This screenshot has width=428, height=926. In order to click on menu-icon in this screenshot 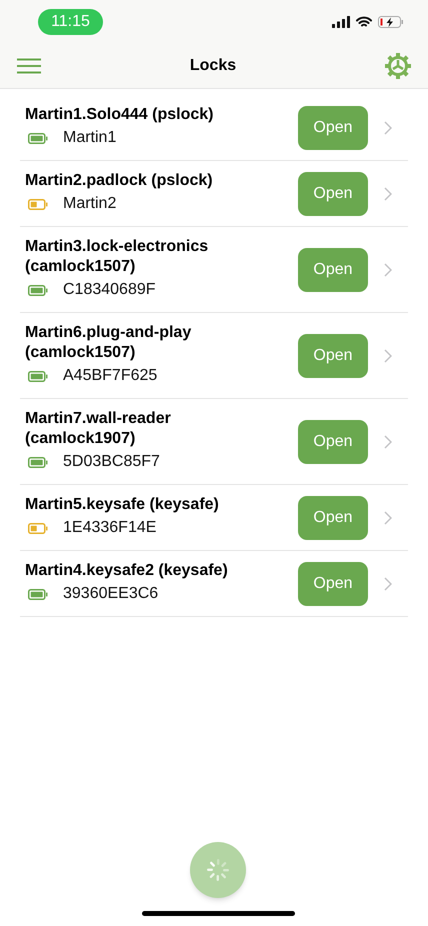, I will do `click(29, 66)`.